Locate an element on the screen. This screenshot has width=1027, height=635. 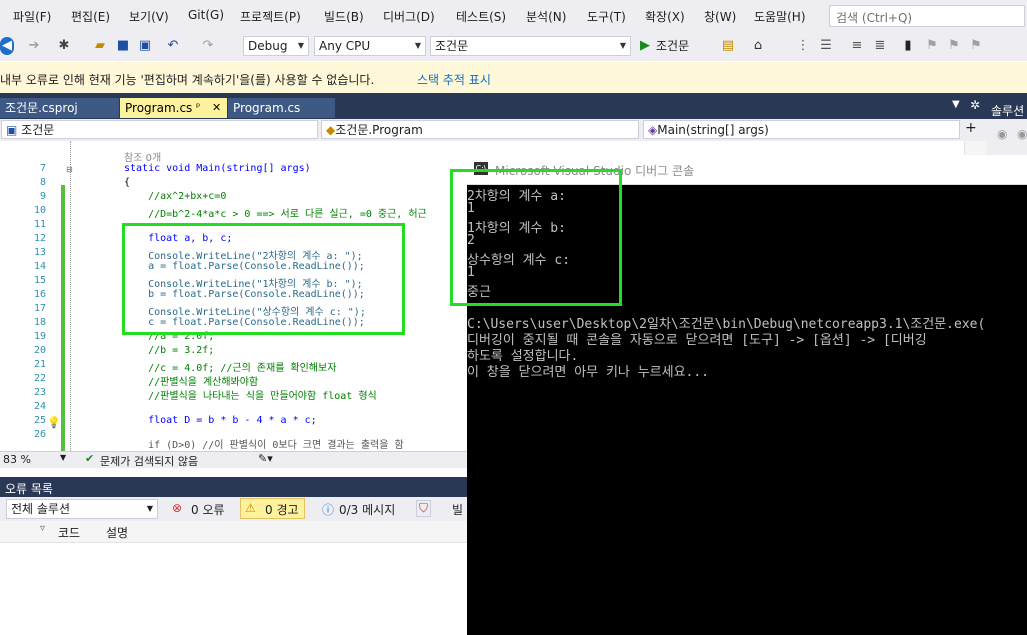
code-line: { is located at coordinates (127, 182).